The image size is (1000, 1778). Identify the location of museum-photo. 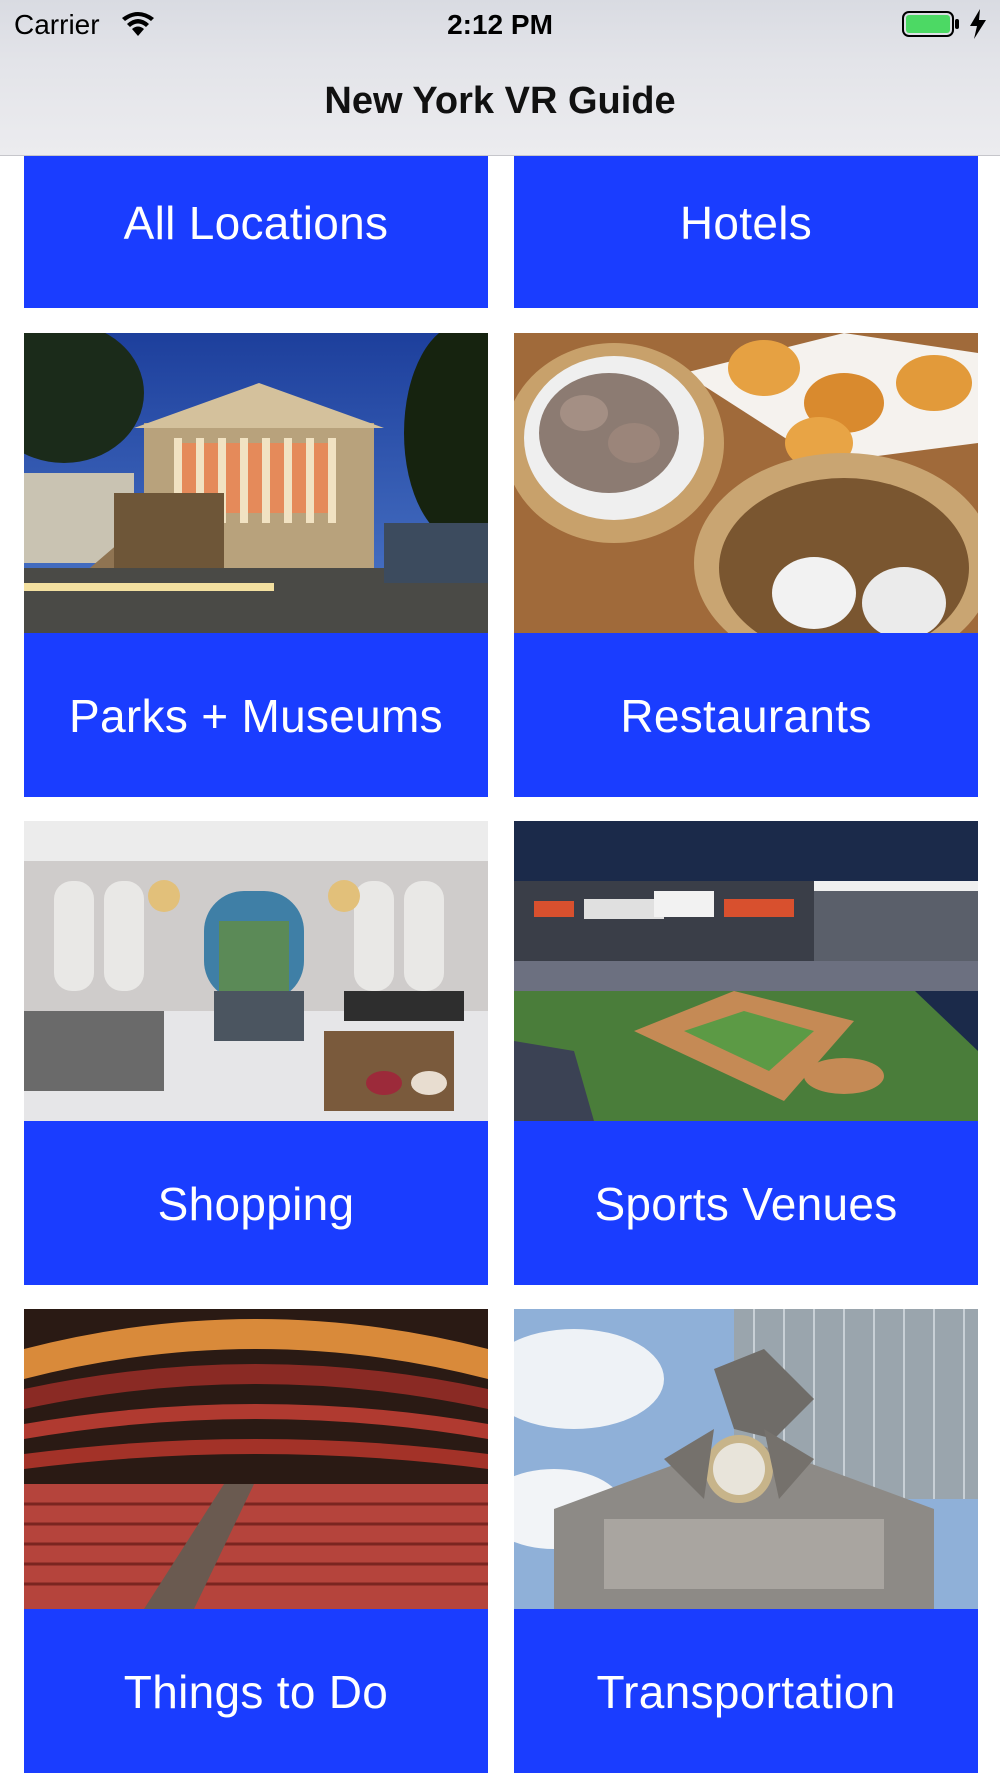
(256, 483).